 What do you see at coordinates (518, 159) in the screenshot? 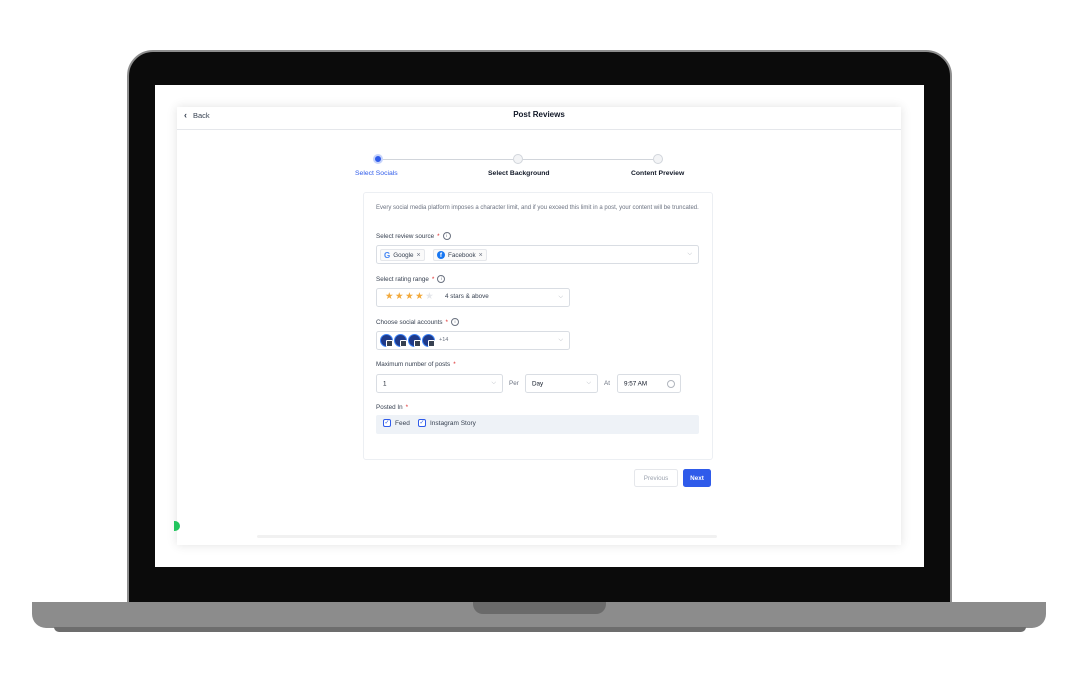
I see `step-dot-select-background` at bounding box center [518, 159].